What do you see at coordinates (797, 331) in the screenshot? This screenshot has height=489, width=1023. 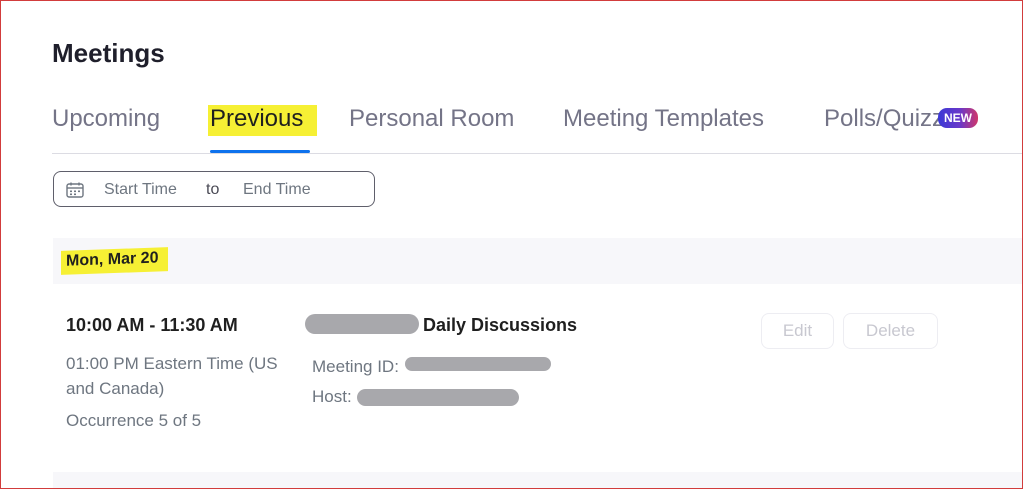 I see `edit-button: Edit` at bounding box center [797, 331].